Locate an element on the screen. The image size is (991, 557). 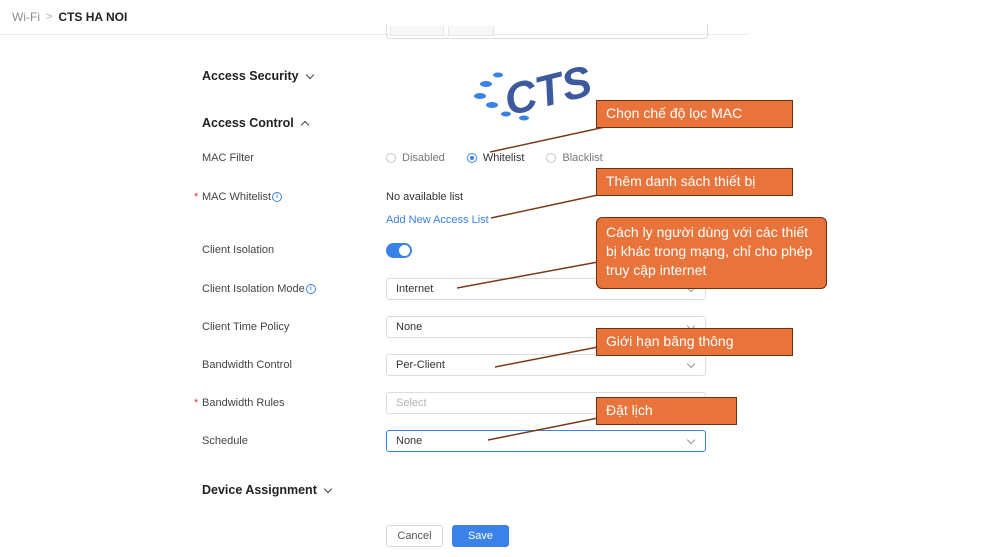
section-title: Access Security is located at coordinates (250, 76).